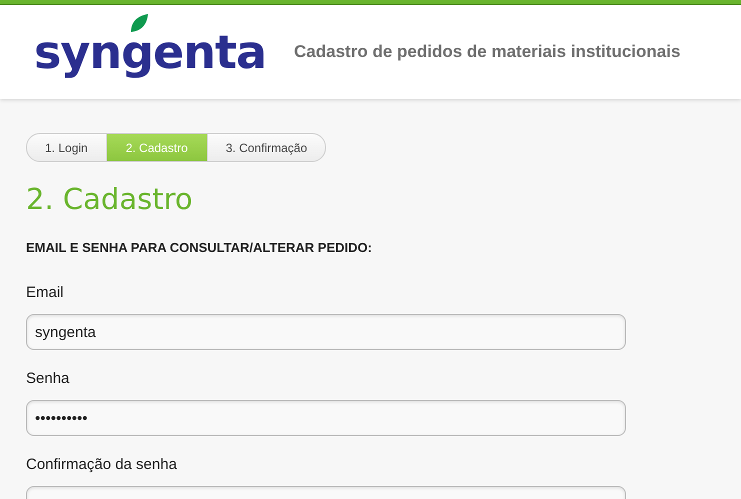  Describe the element at coordinates (139, 23) in the screenshot. I see `leaf-icon` at that location.